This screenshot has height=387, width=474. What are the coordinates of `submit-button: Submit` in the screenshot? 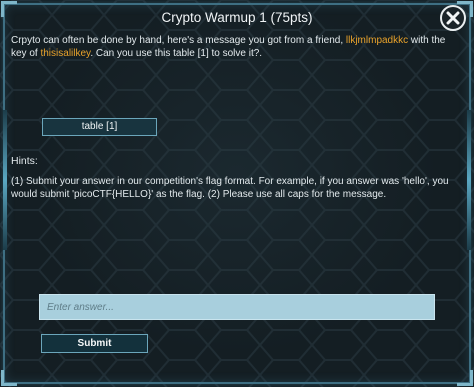 It's located at (94, 343).